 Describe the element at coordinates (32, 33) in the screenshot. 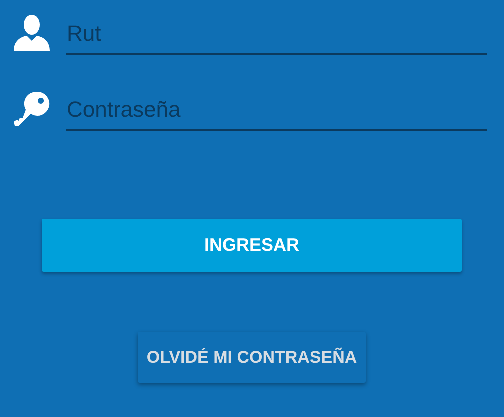

I see `user-icon` at that location.